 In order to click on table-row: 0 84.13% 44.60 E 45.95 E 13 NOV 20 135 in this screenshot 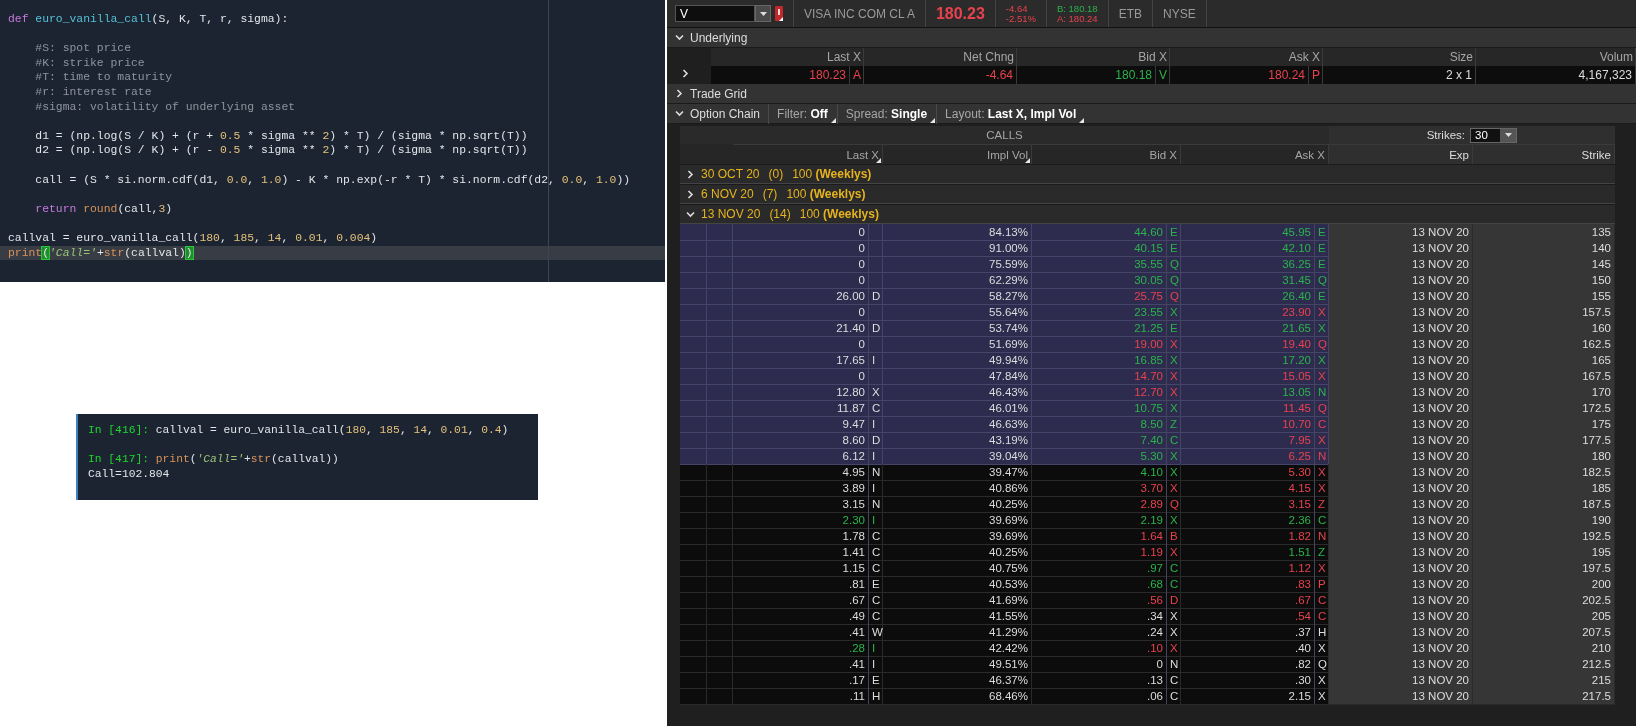, I will do `click(1147, 232)`.